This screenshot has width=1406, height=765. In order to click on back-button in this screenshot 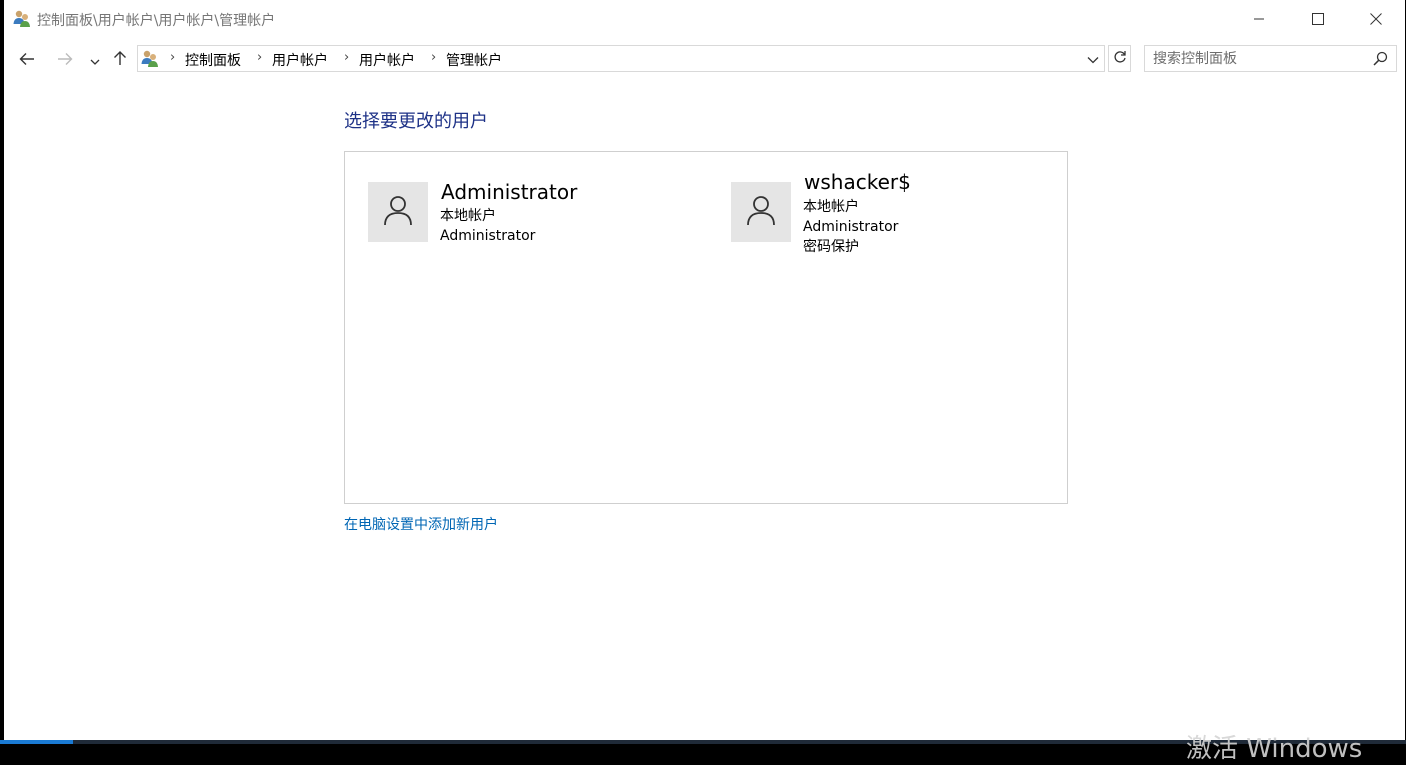, I will do `click(27, 60)`.